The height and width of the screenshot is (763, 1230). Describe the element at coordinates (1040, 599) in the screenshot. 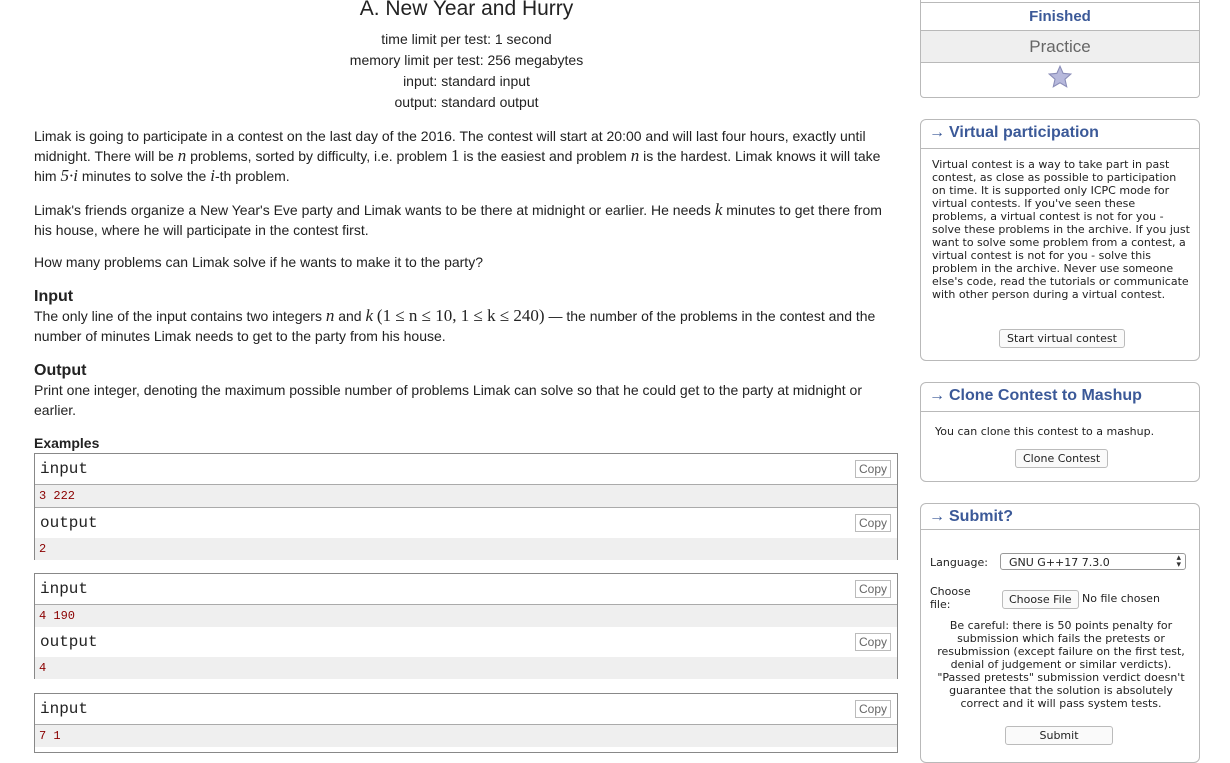

I see `choose-file-button: Choose File` at that location.